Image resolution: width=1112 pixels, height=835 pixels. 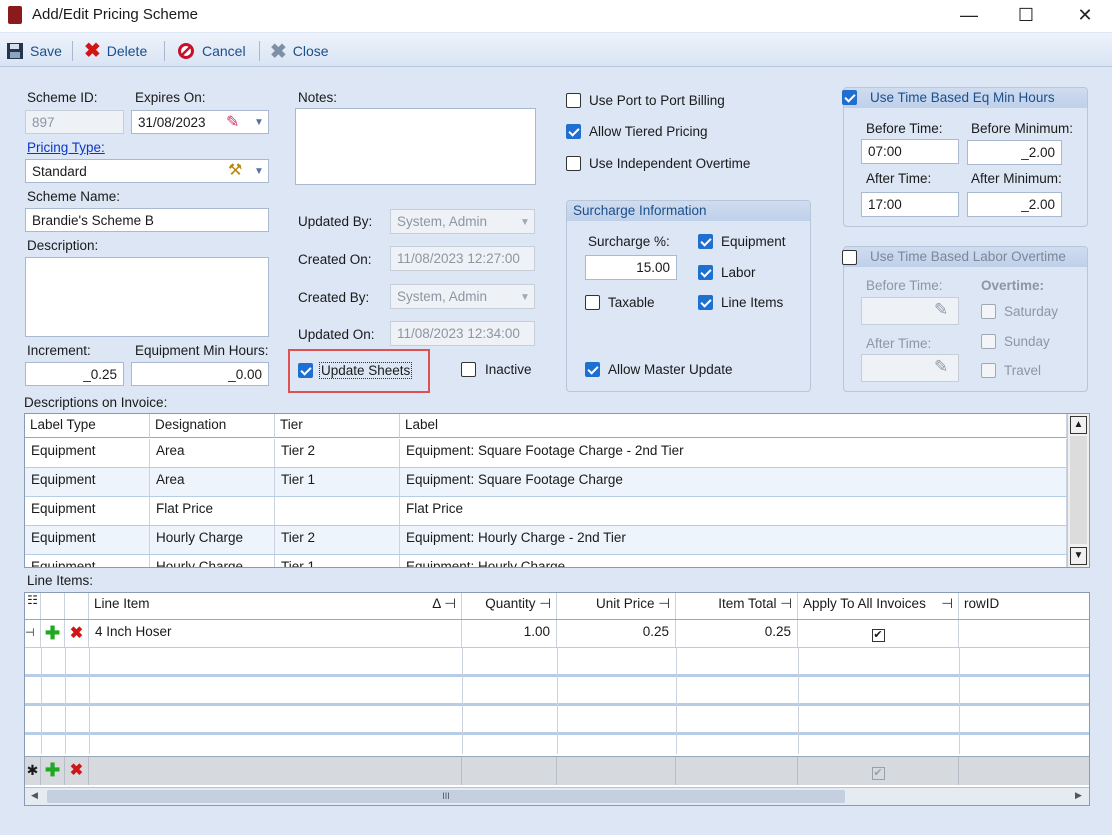 What do you see at coordinates (275, 606) in the screenshot?
I see `col-line-item: Line Item Δ ⊣` at bounding box center [275, 606].